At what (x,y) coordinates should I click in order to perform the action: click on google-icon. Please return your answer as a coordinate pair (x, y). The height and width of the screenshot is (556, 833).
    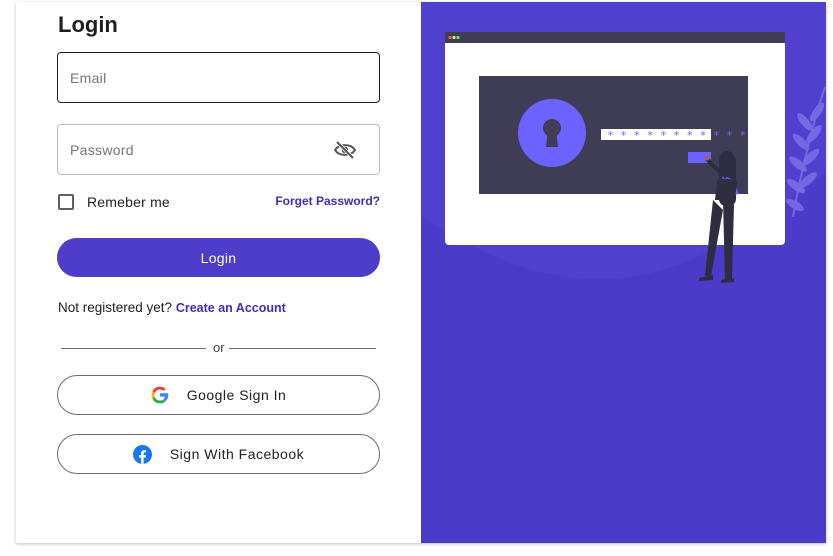
    Looking at the image, I should click on (160, 395).